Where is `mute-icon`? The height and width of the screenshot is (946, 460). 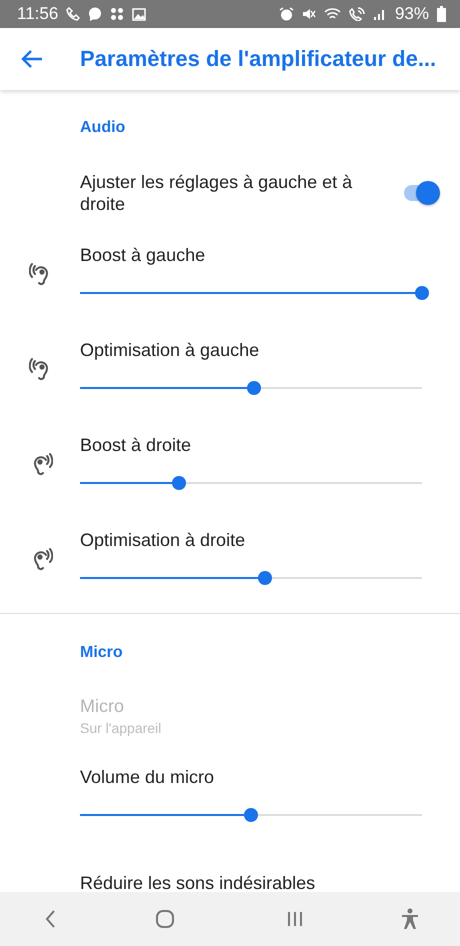
mute-icon is located at coordinates (309, 14).